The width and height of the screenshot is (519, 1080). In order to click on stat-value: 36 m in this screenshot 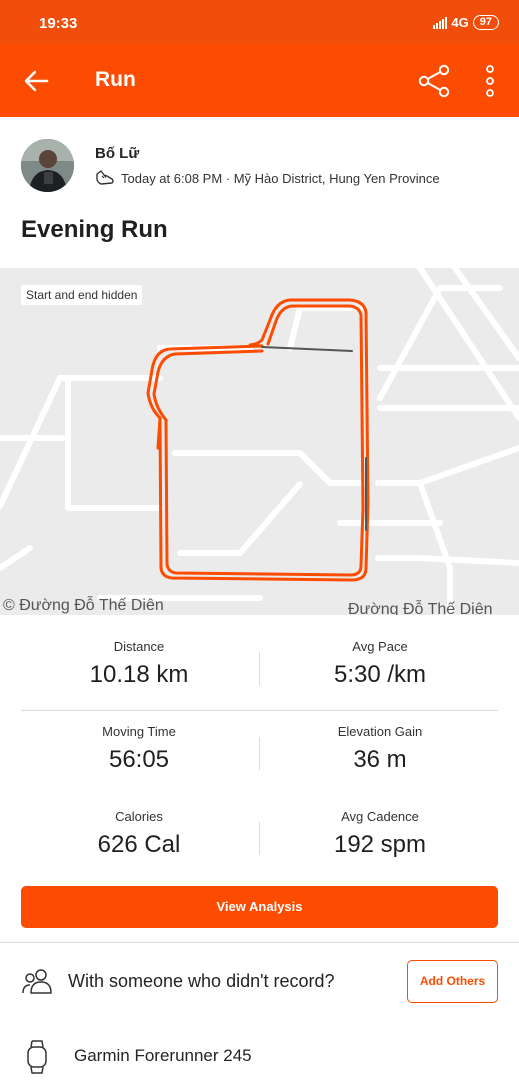, I will do `click(380, 759)`.